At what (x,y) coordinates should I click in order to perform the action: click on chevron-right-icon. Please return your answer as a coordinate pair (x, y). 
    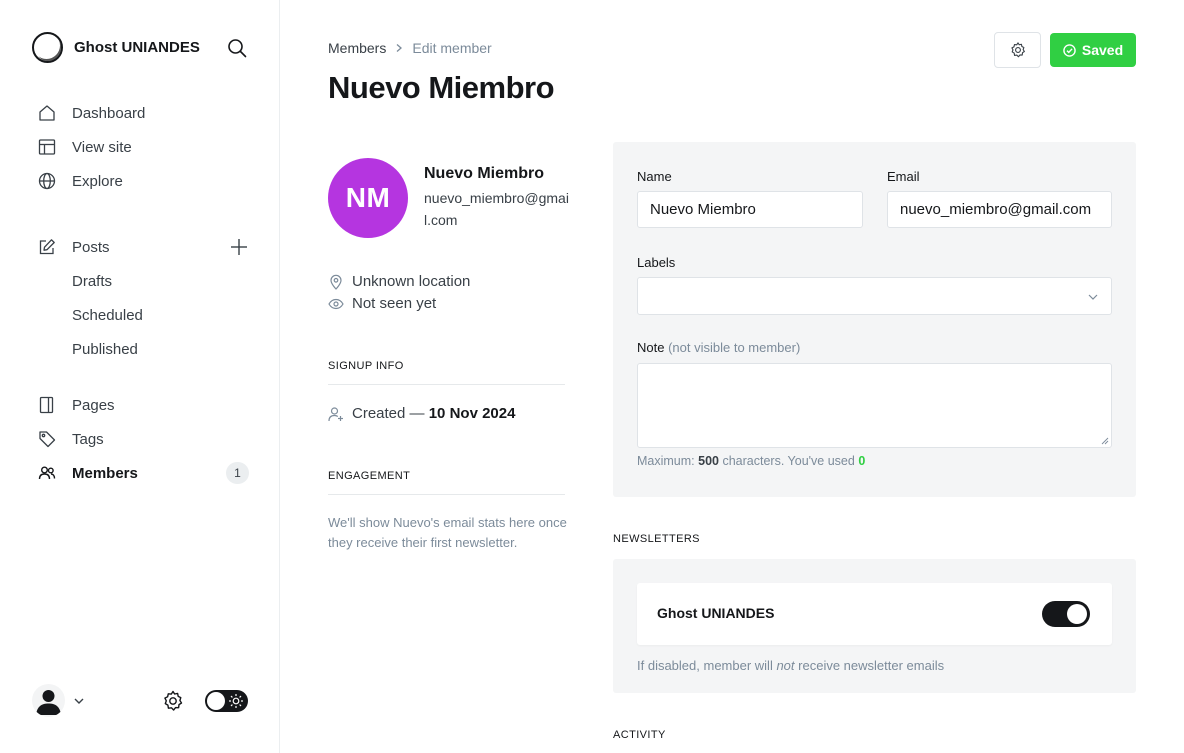
    Looking at the image, I should click on (399, 48).